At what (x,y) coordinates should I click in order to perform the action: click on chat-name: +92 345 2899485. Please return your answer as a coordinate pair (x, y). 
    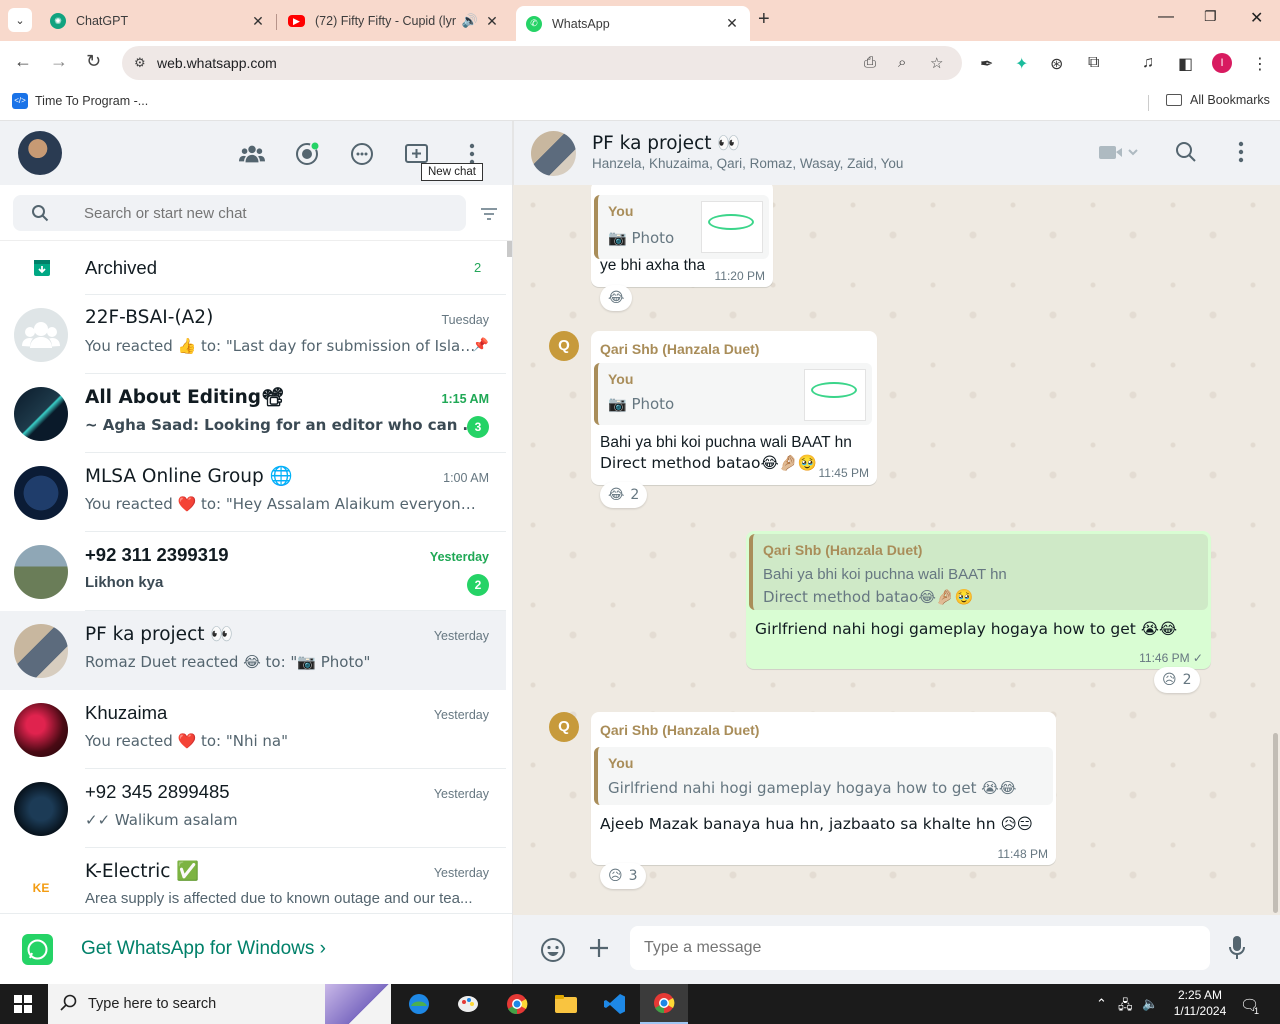
    Looking at the image, I should click on (157, 791).